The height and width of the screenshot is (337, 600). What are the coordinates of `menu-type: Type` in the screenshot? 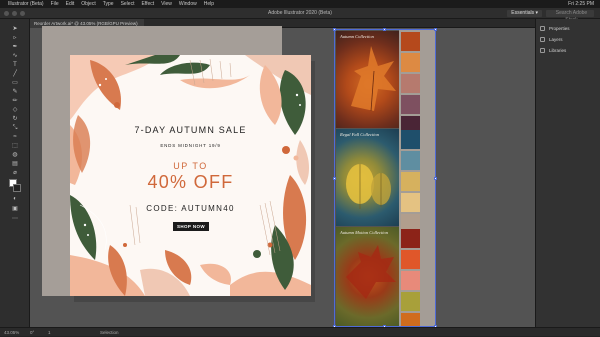 It's located at (108, 4).